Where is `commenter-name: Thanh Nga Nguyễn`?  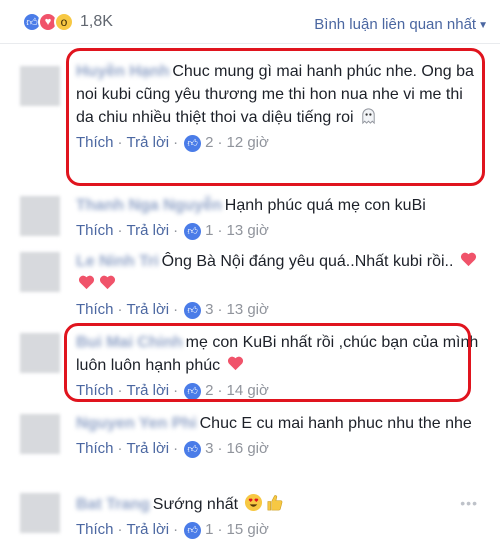 commenter-name: Thanh Nga Nguyễn is located at coordinates (149, 205).